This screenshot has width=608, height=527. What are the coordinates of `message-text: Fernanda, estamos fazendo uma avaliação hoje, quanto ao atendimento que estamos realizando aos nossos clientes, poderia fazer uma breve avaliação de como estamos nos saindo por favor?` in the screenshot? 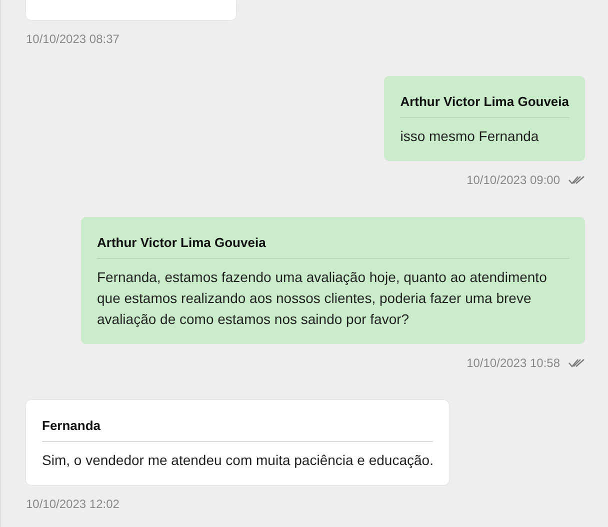 It's located at (322, 298).